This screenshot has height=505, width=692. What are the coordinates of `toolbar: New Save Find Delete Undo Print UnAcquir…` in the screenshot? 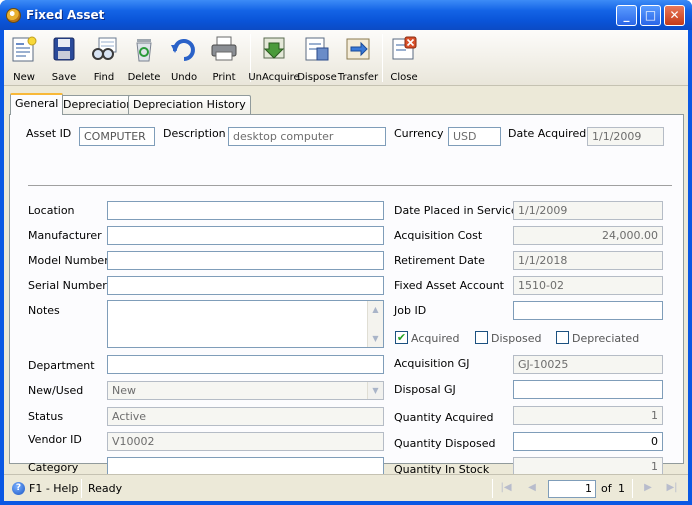 It's located at (346, 58).